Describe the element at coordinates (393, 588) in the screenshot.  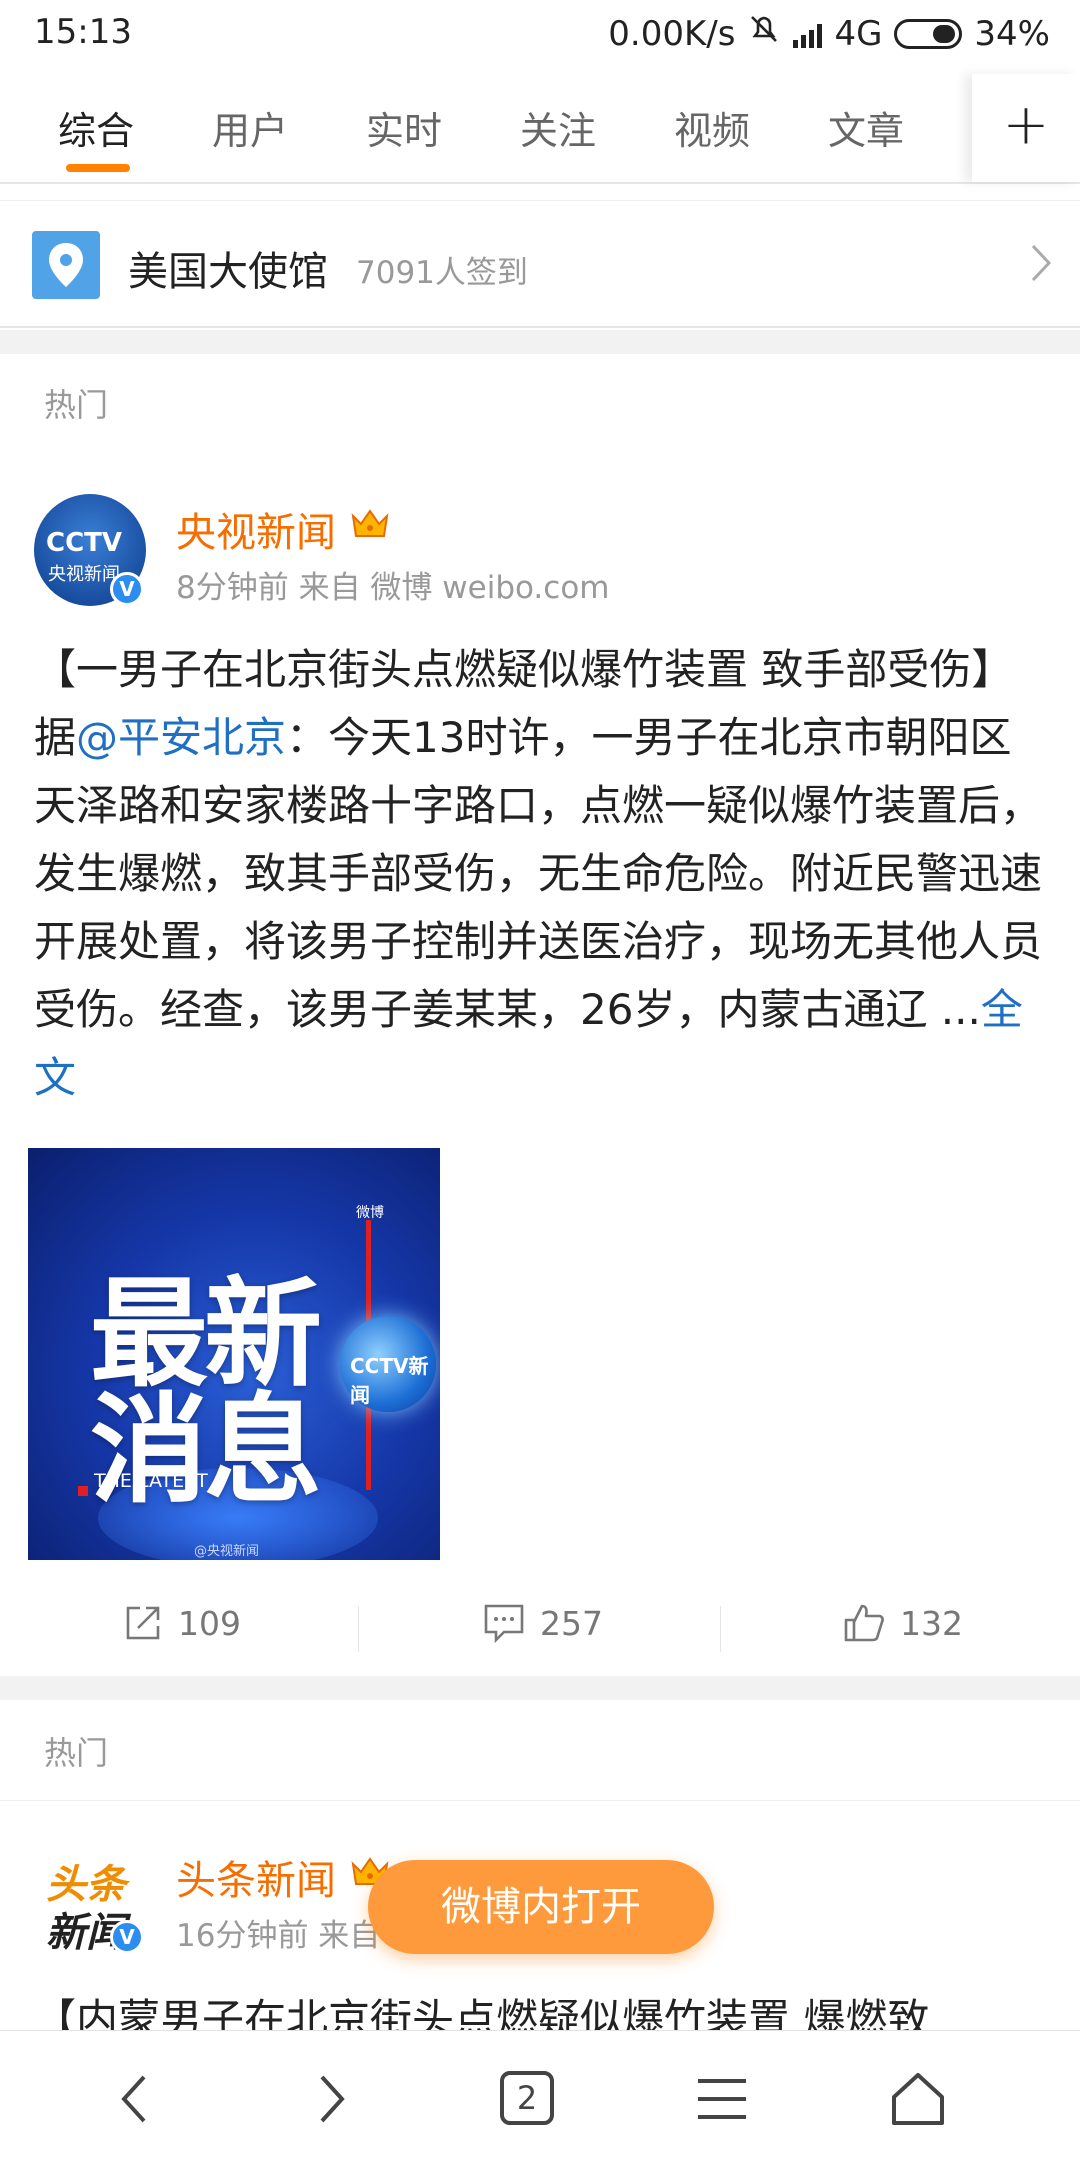
I see `post-meta: 8分钟前 来自 微博 weibo.com` at that location.